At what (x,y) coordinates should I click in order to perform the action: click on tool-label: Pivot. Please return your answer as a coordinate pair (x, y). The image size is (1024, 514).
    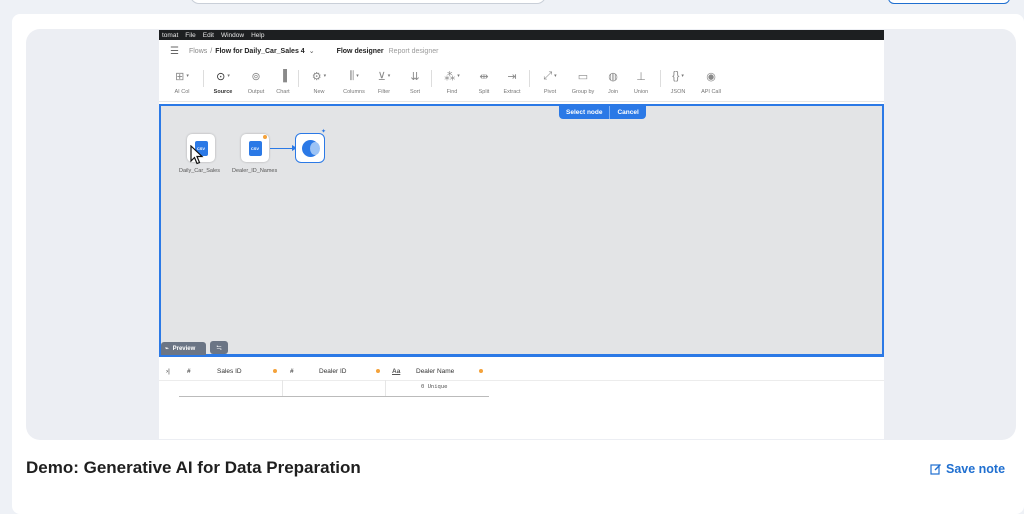
    Looking at the image, I should click on (550, 92).